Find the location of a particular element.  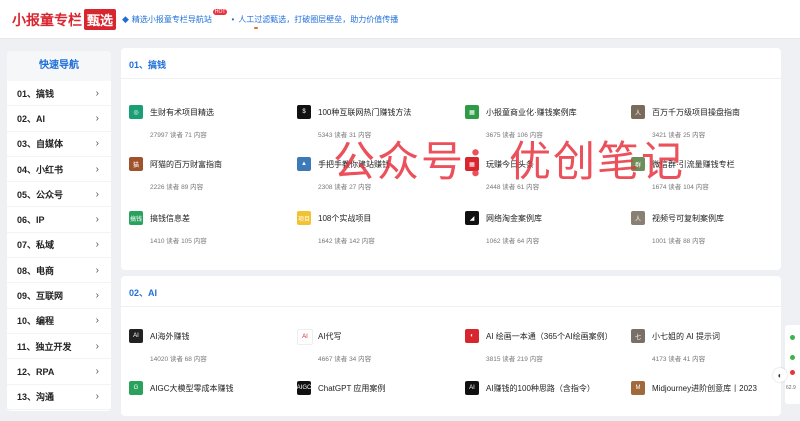

sidebar-item: 05、公众号 › is located at coordinates (59, 195).